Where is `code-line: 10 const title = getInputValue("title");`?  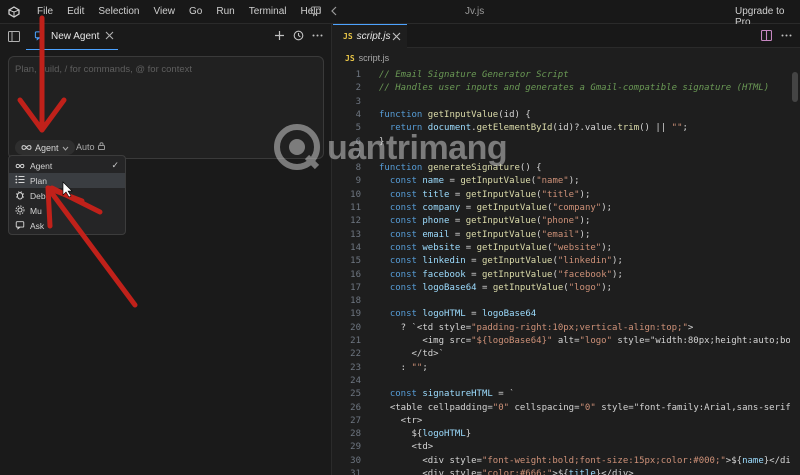 code-line: 10 const title = getInputValue("title"); is located at coordinates (566, 196).